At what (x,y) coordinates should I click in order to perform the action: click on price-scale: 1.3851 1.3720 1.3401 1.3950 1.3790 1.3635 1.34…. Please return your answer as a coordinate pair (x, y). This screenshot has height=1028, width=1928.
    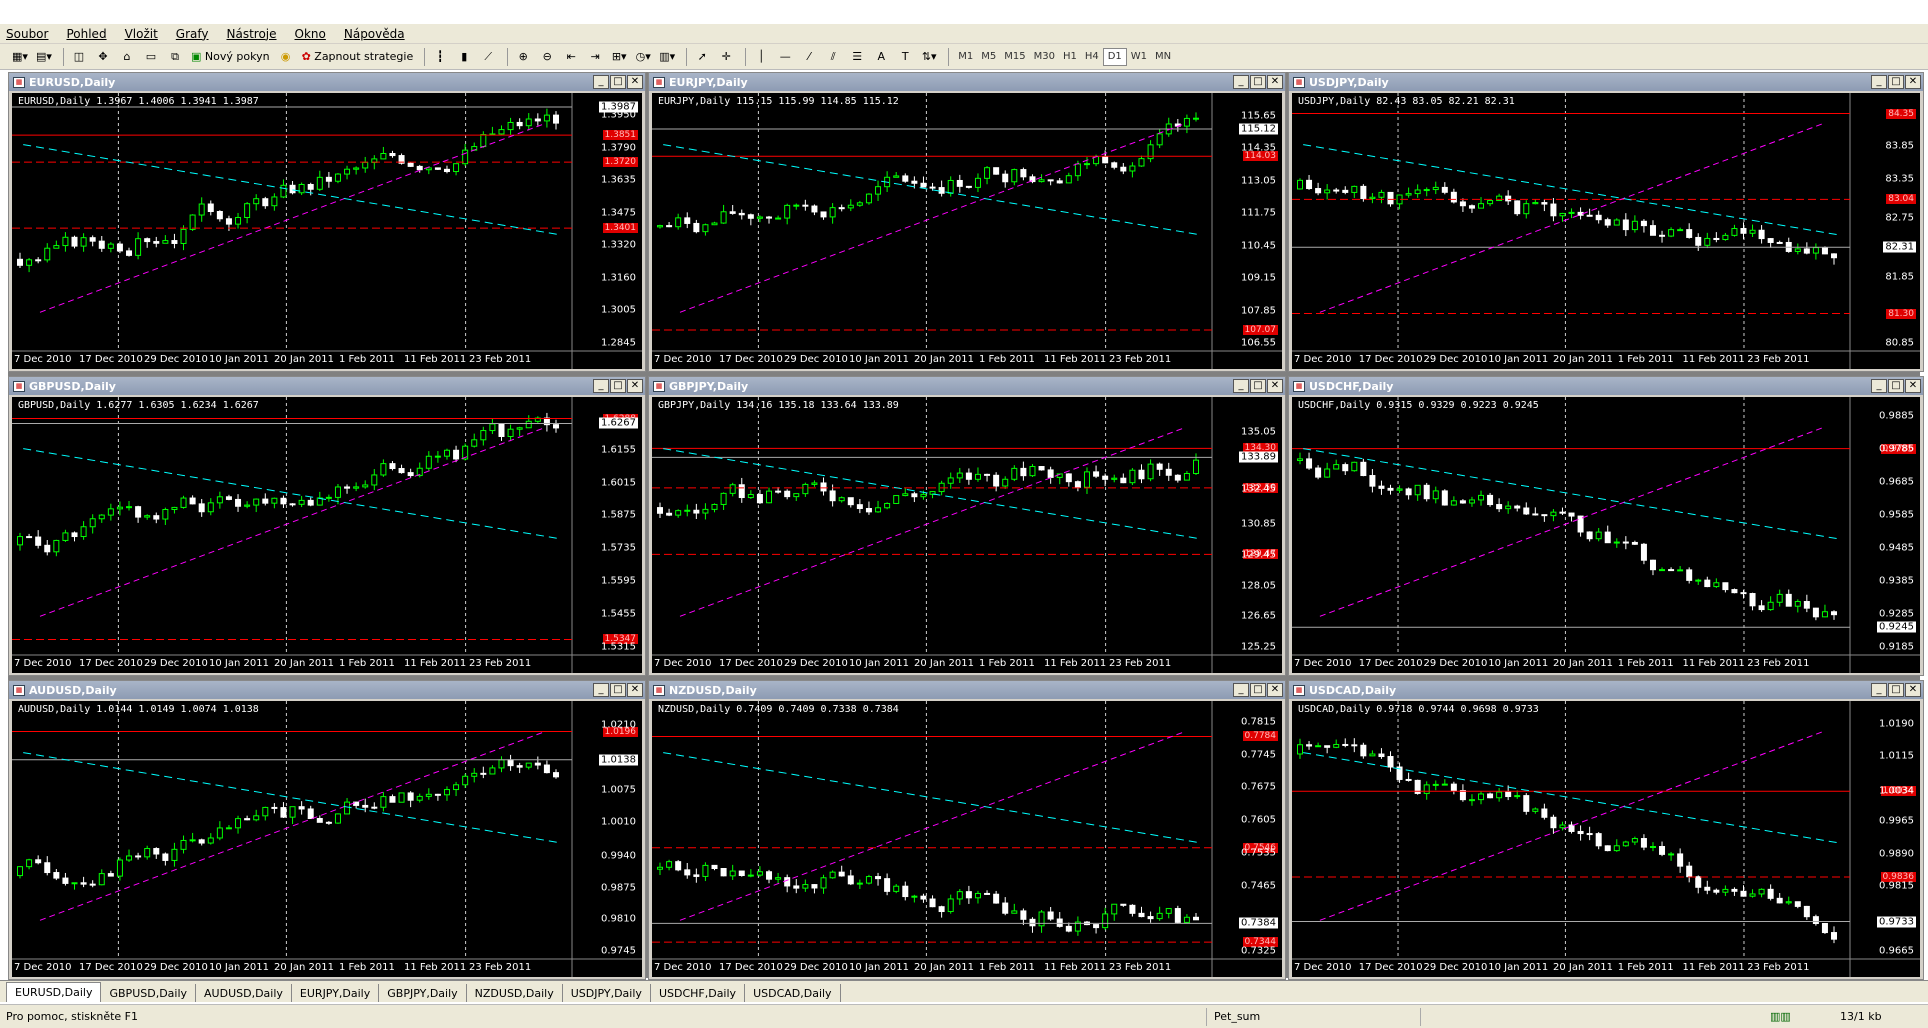
    Looking at the image, I should click on (607, 222).